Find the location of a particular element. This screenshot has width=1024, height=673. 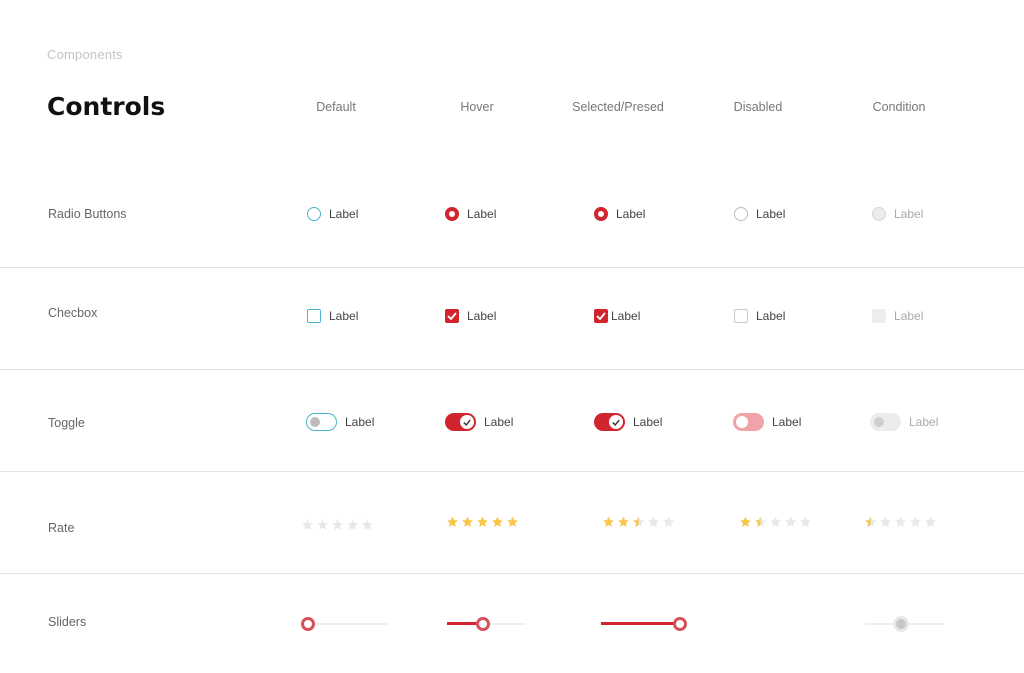

row-label-rate: Rate is located at coordinates (61, 528).